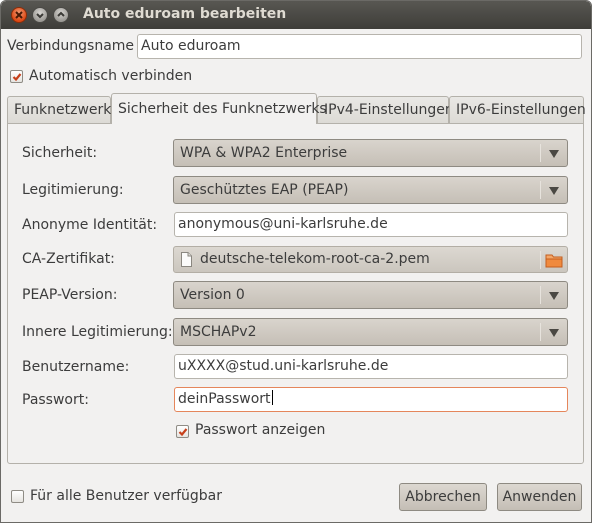 This screenshot has height=523, width=592. I want to click on ca-certificate-value: deutsche-telekom-root-ca-2.pem, so click(315, 259).